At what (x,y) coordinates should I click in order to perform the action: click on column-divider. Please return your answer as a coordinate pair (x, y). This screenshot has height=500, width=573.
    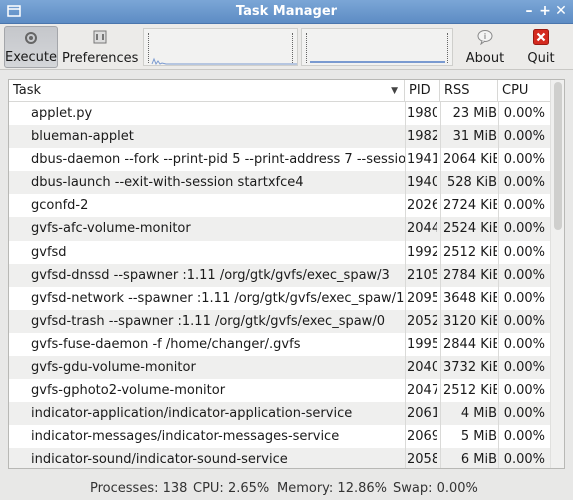
    Looking at the image, I should click on (498, 285).